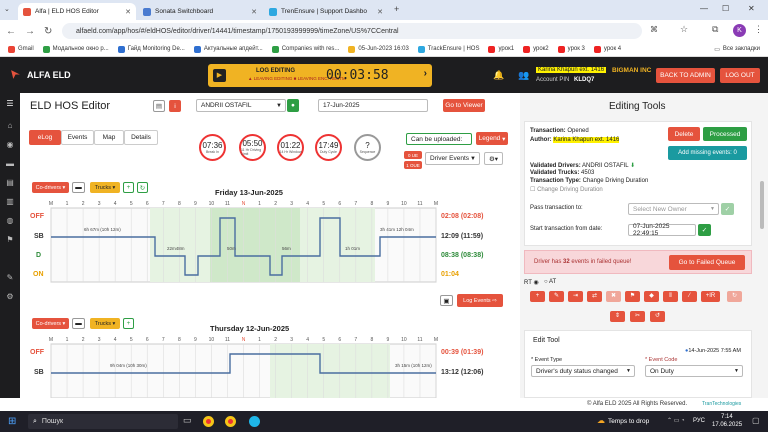  I want to click on tab-elog: eLog, so click(45, 137).